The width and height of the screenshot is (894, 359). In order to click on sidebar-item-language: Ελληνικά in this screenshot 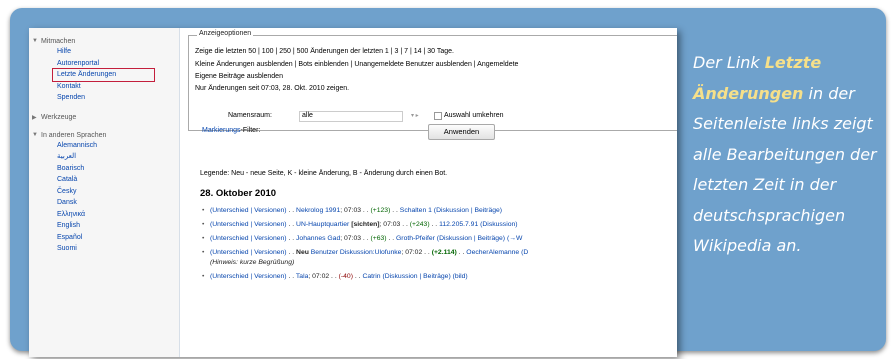, I will do `click(104, 215)`.